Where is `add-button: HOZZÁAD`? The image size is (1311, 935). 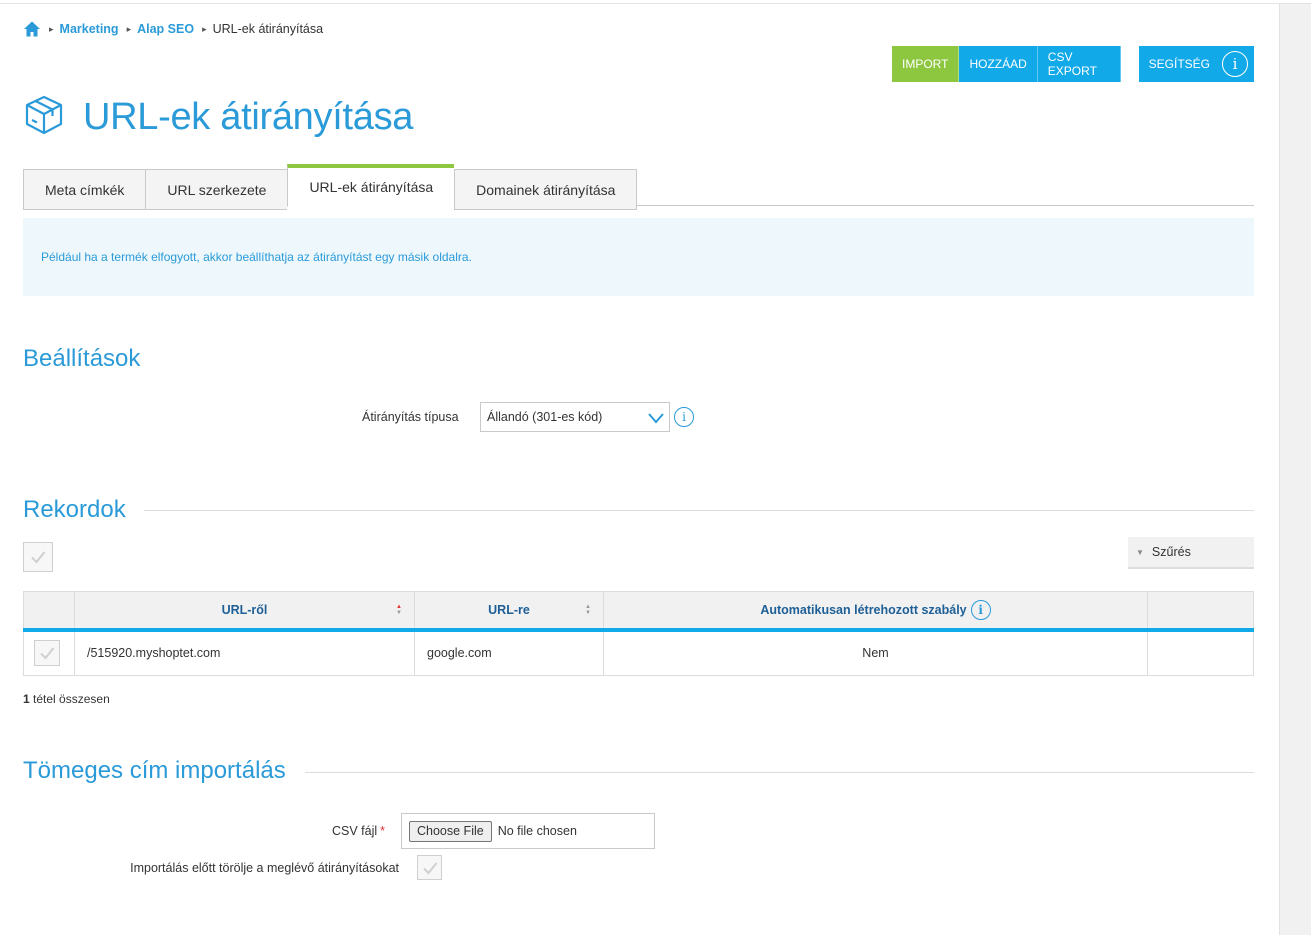 add-button: HOZZÁAD is located at coordinates (998, 64).